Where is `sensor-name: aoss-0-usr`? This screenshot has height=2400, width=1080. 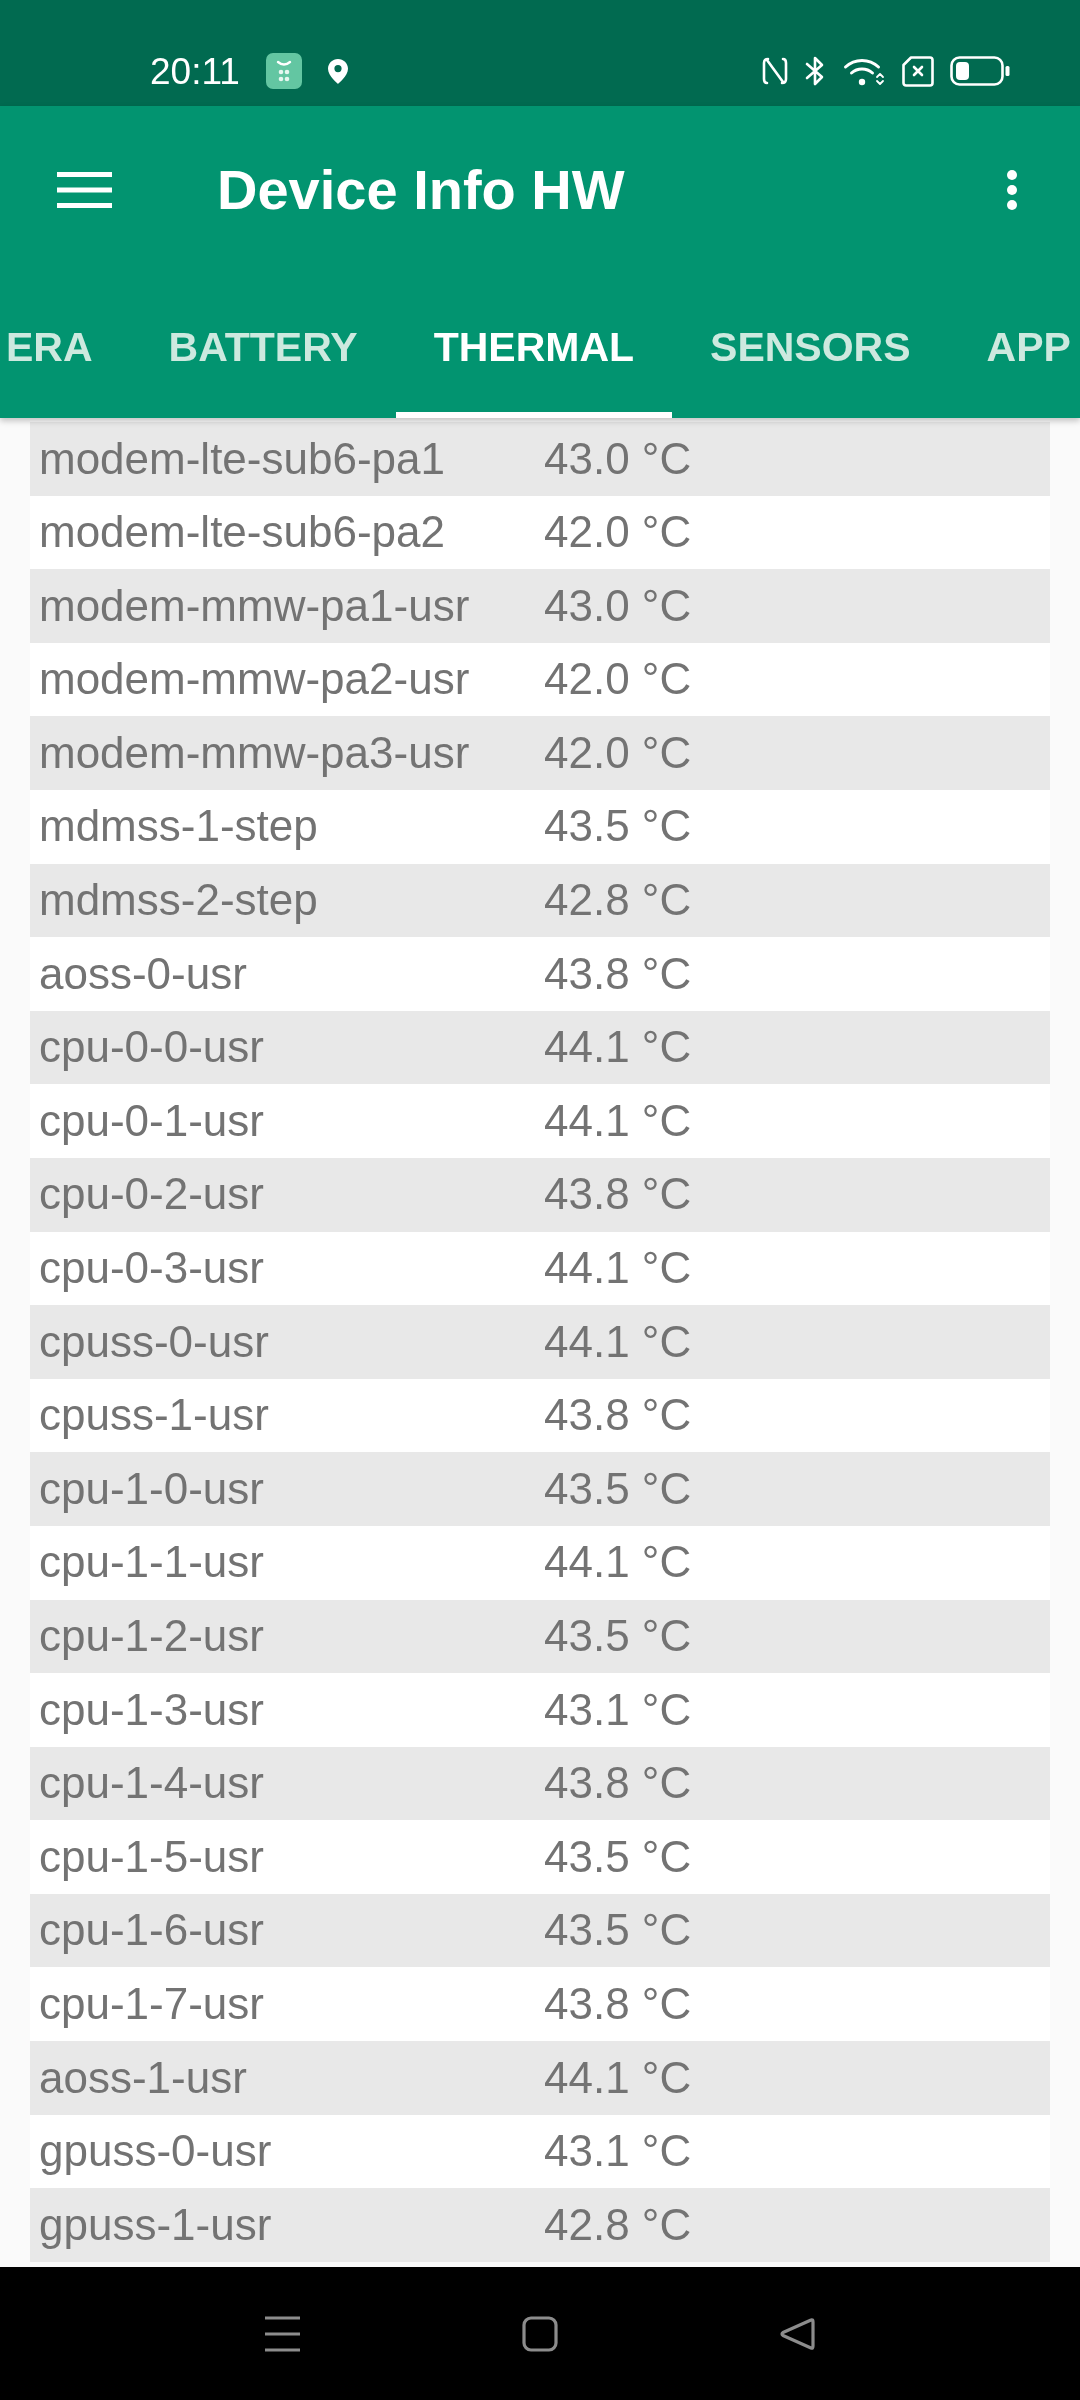
sensor-name: aoss-0-usr is located at coordinates (143, 974).